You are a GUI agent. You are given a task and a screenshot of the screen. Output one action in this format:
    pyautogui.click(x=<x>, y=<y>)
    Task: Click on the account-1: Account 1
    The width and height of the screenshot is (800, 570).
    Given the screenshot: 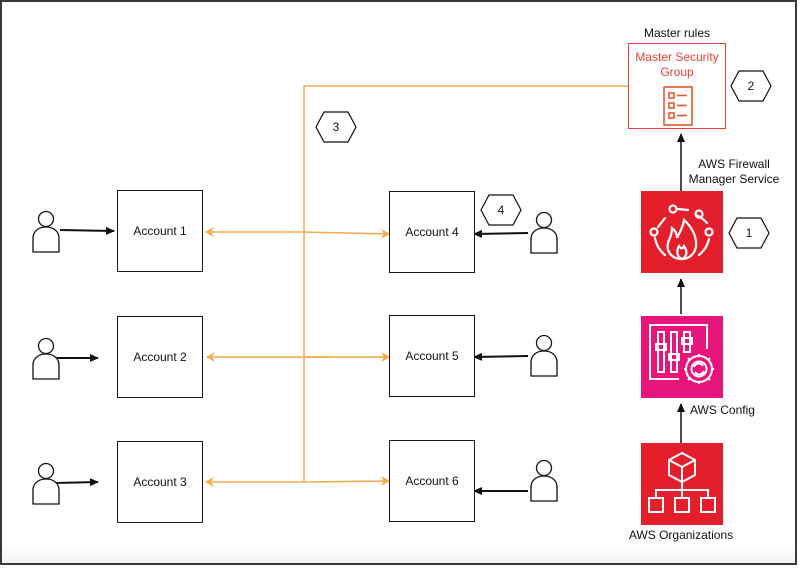 What is the action you would take?
    pyautogui.click(x=160, y=231)
    